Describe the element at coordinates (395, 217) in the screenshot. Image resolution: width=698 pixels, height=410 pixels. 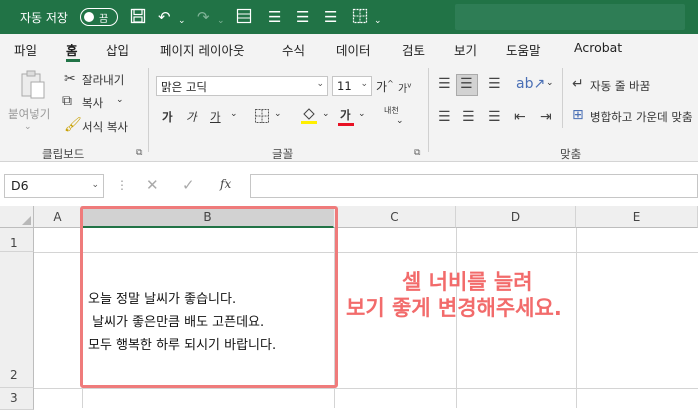
I see `column-header-c: C` at that location.